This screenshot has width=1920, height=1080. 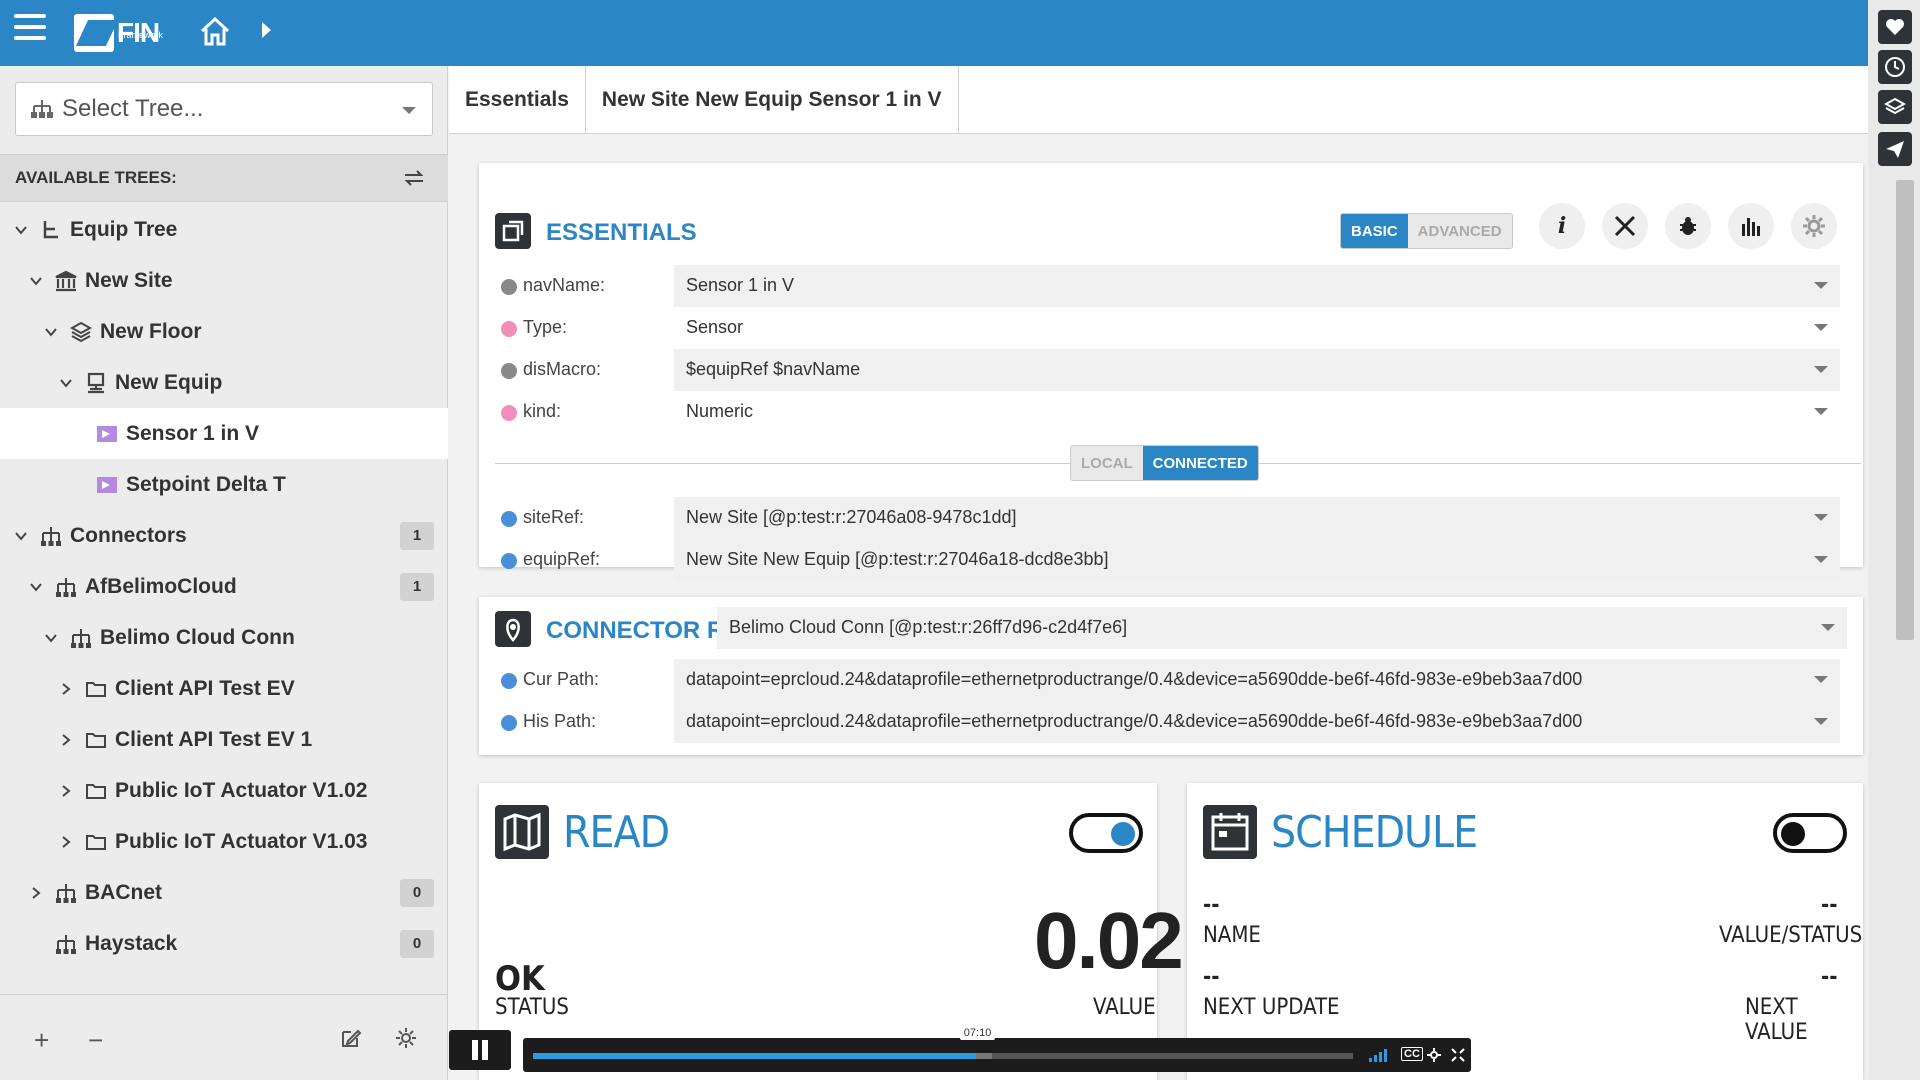 What do you see at coordinates (772, 100) in the screenshot?
I see `tab-sensor-record: New Site New Equip Sensor 1 in V` at bounding box center [772, 100].